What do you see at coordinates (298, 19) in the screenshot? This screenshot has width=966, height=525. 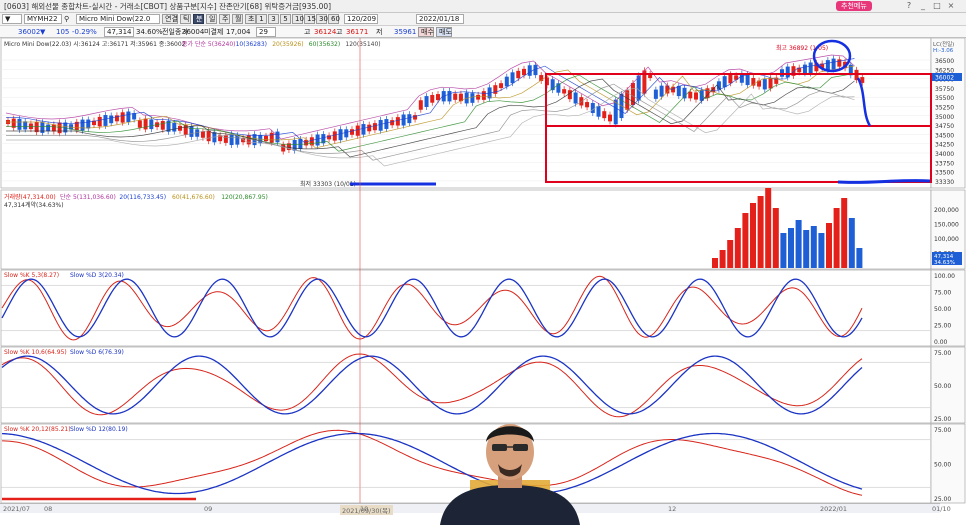 I see `interval-button: 10` at bounding box center [298, 19].